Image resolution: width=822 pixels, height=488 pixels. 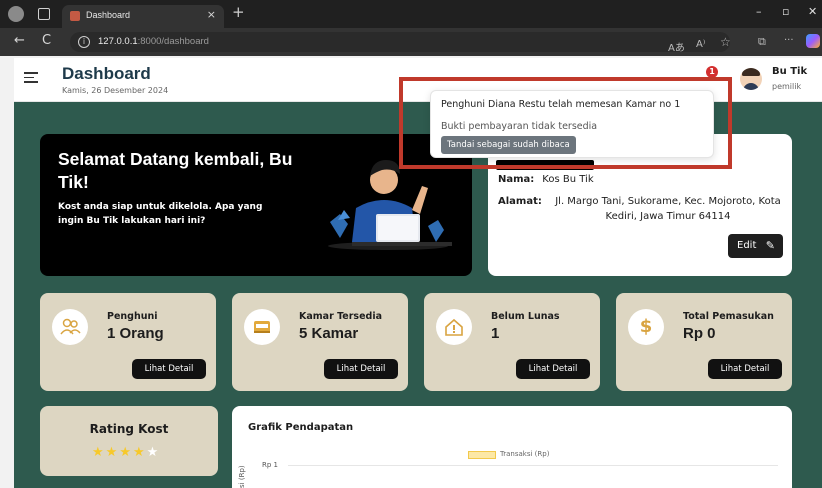 I want to click on grid-line, so click(x=533, y=465).